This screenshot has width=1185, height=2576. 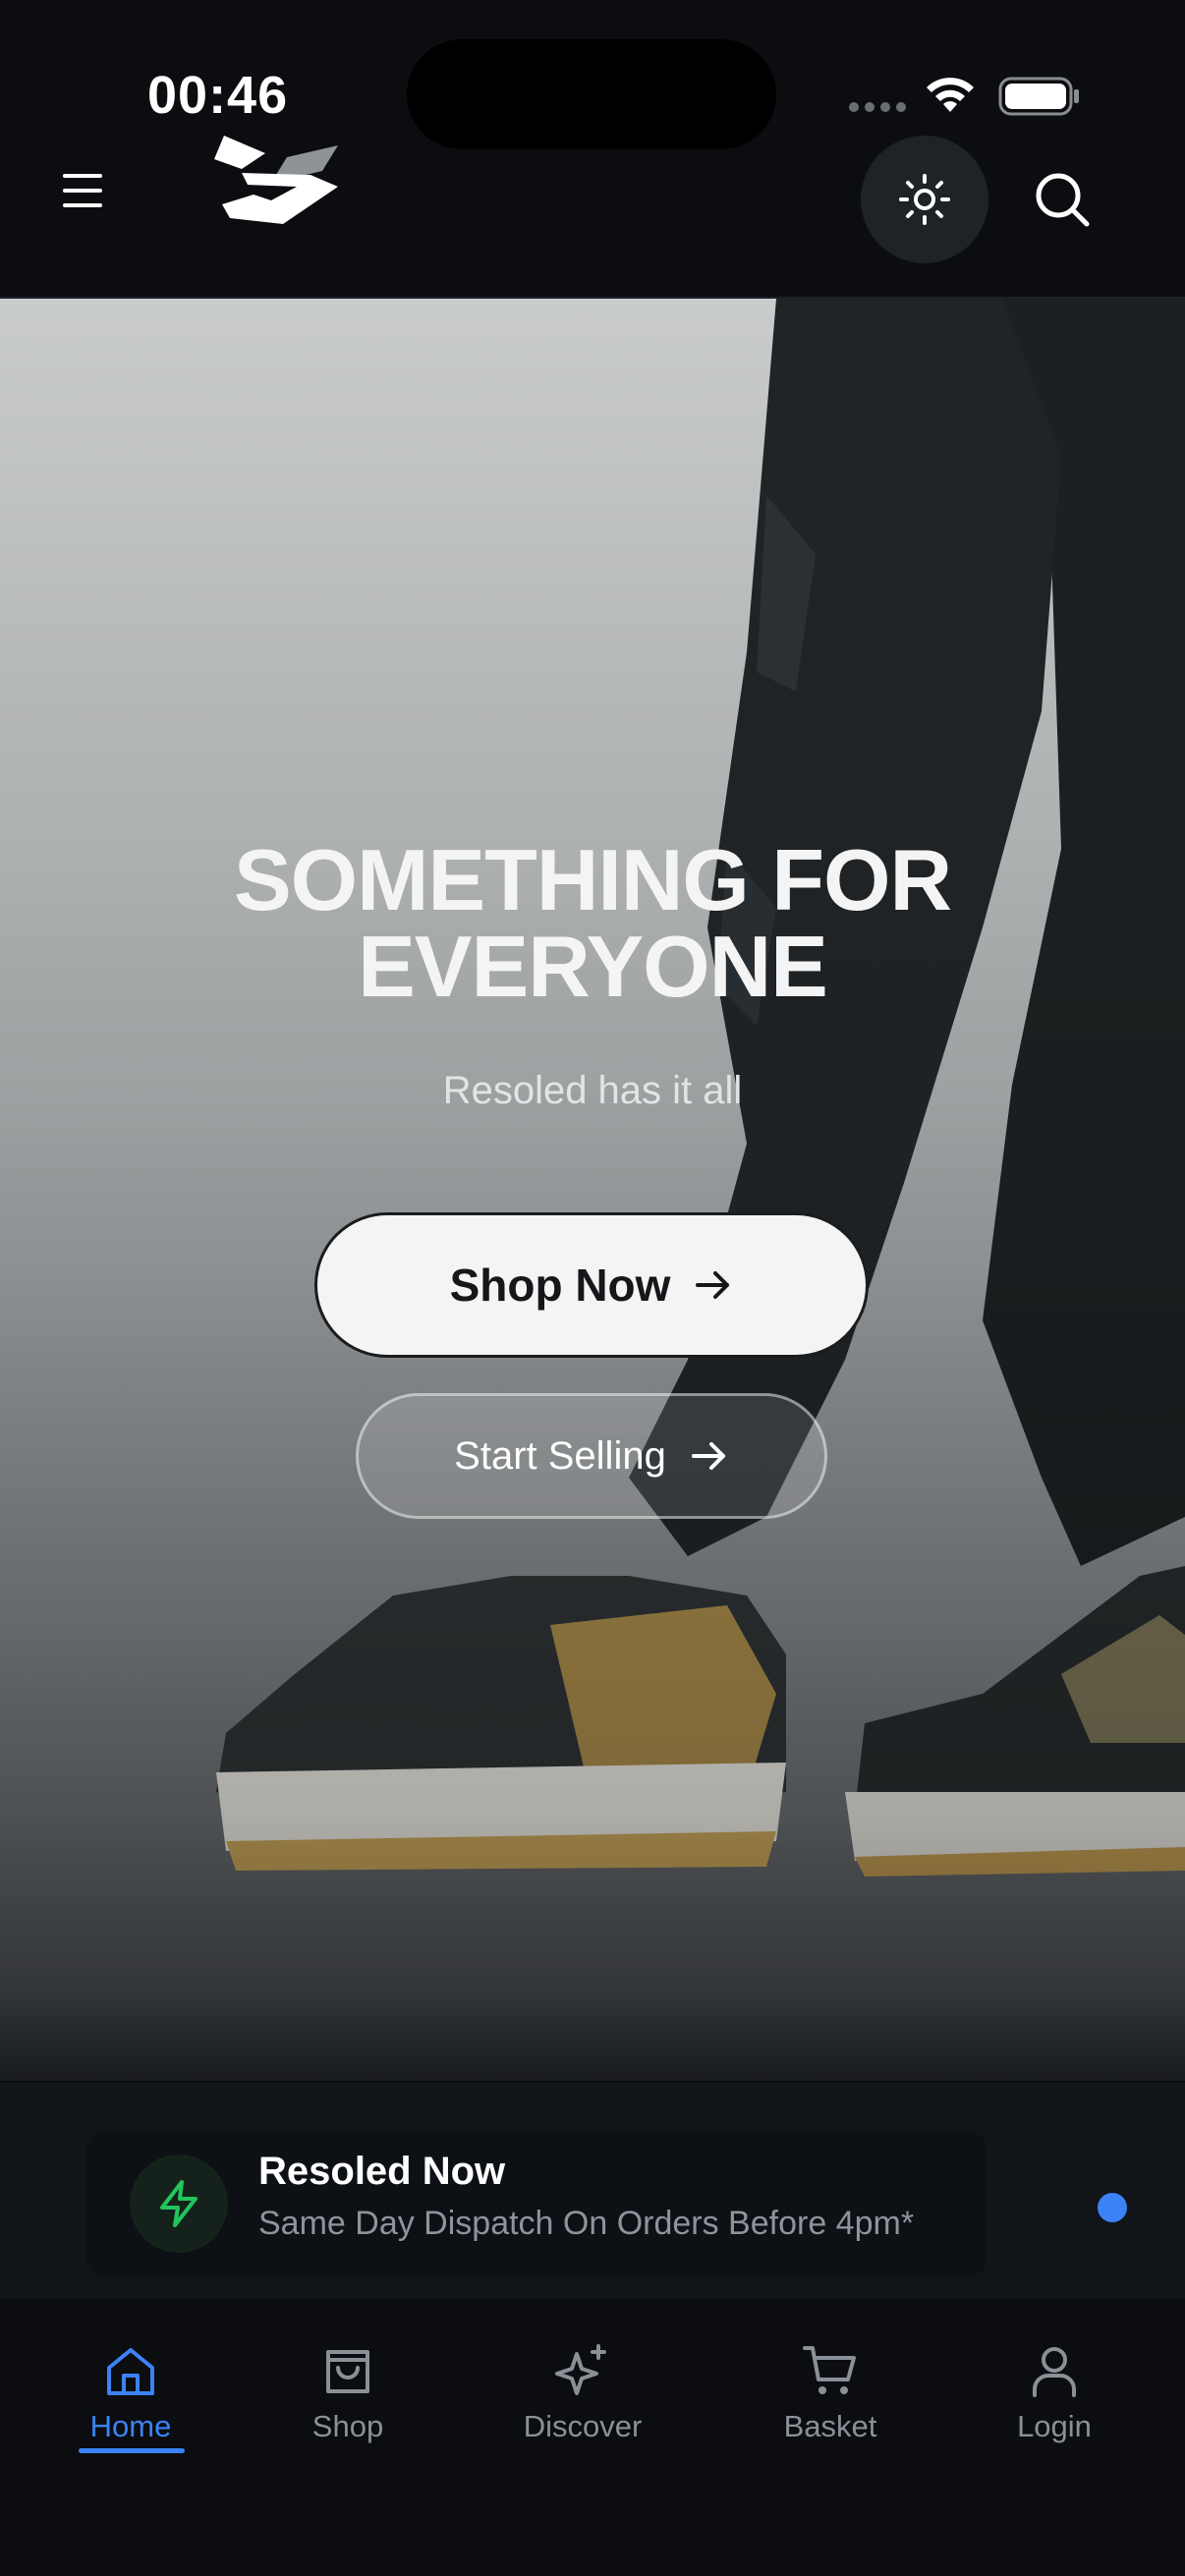 I want to click on search-button, so click(x=1062, y=199).